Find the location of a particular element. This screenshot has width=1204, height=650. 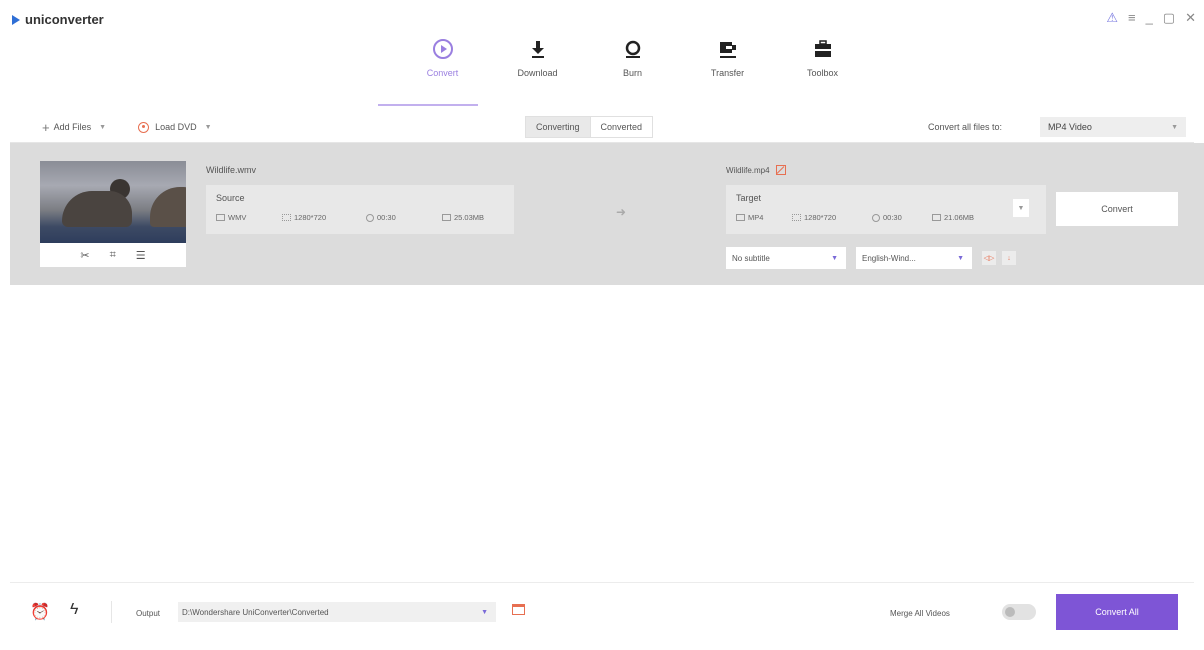

app-logo: uniconverter is located at coordinates (58, 19).